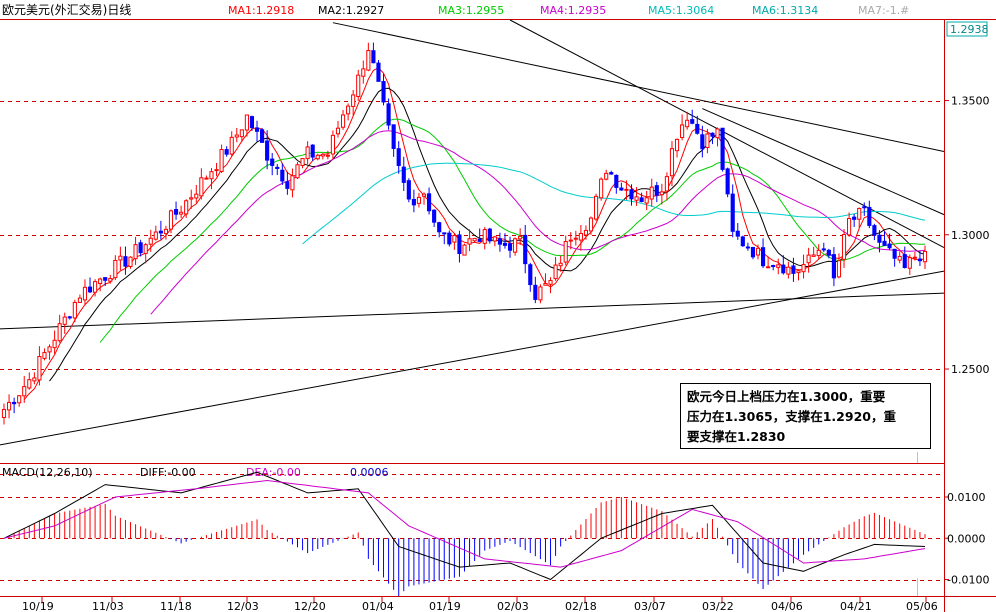  What do you see at coordinates (791, 416) in the screenshot?
I see `analysis-note-line-2: 压力在1.3065，支撑在1.2920，重` at bounding box center [791, 416].